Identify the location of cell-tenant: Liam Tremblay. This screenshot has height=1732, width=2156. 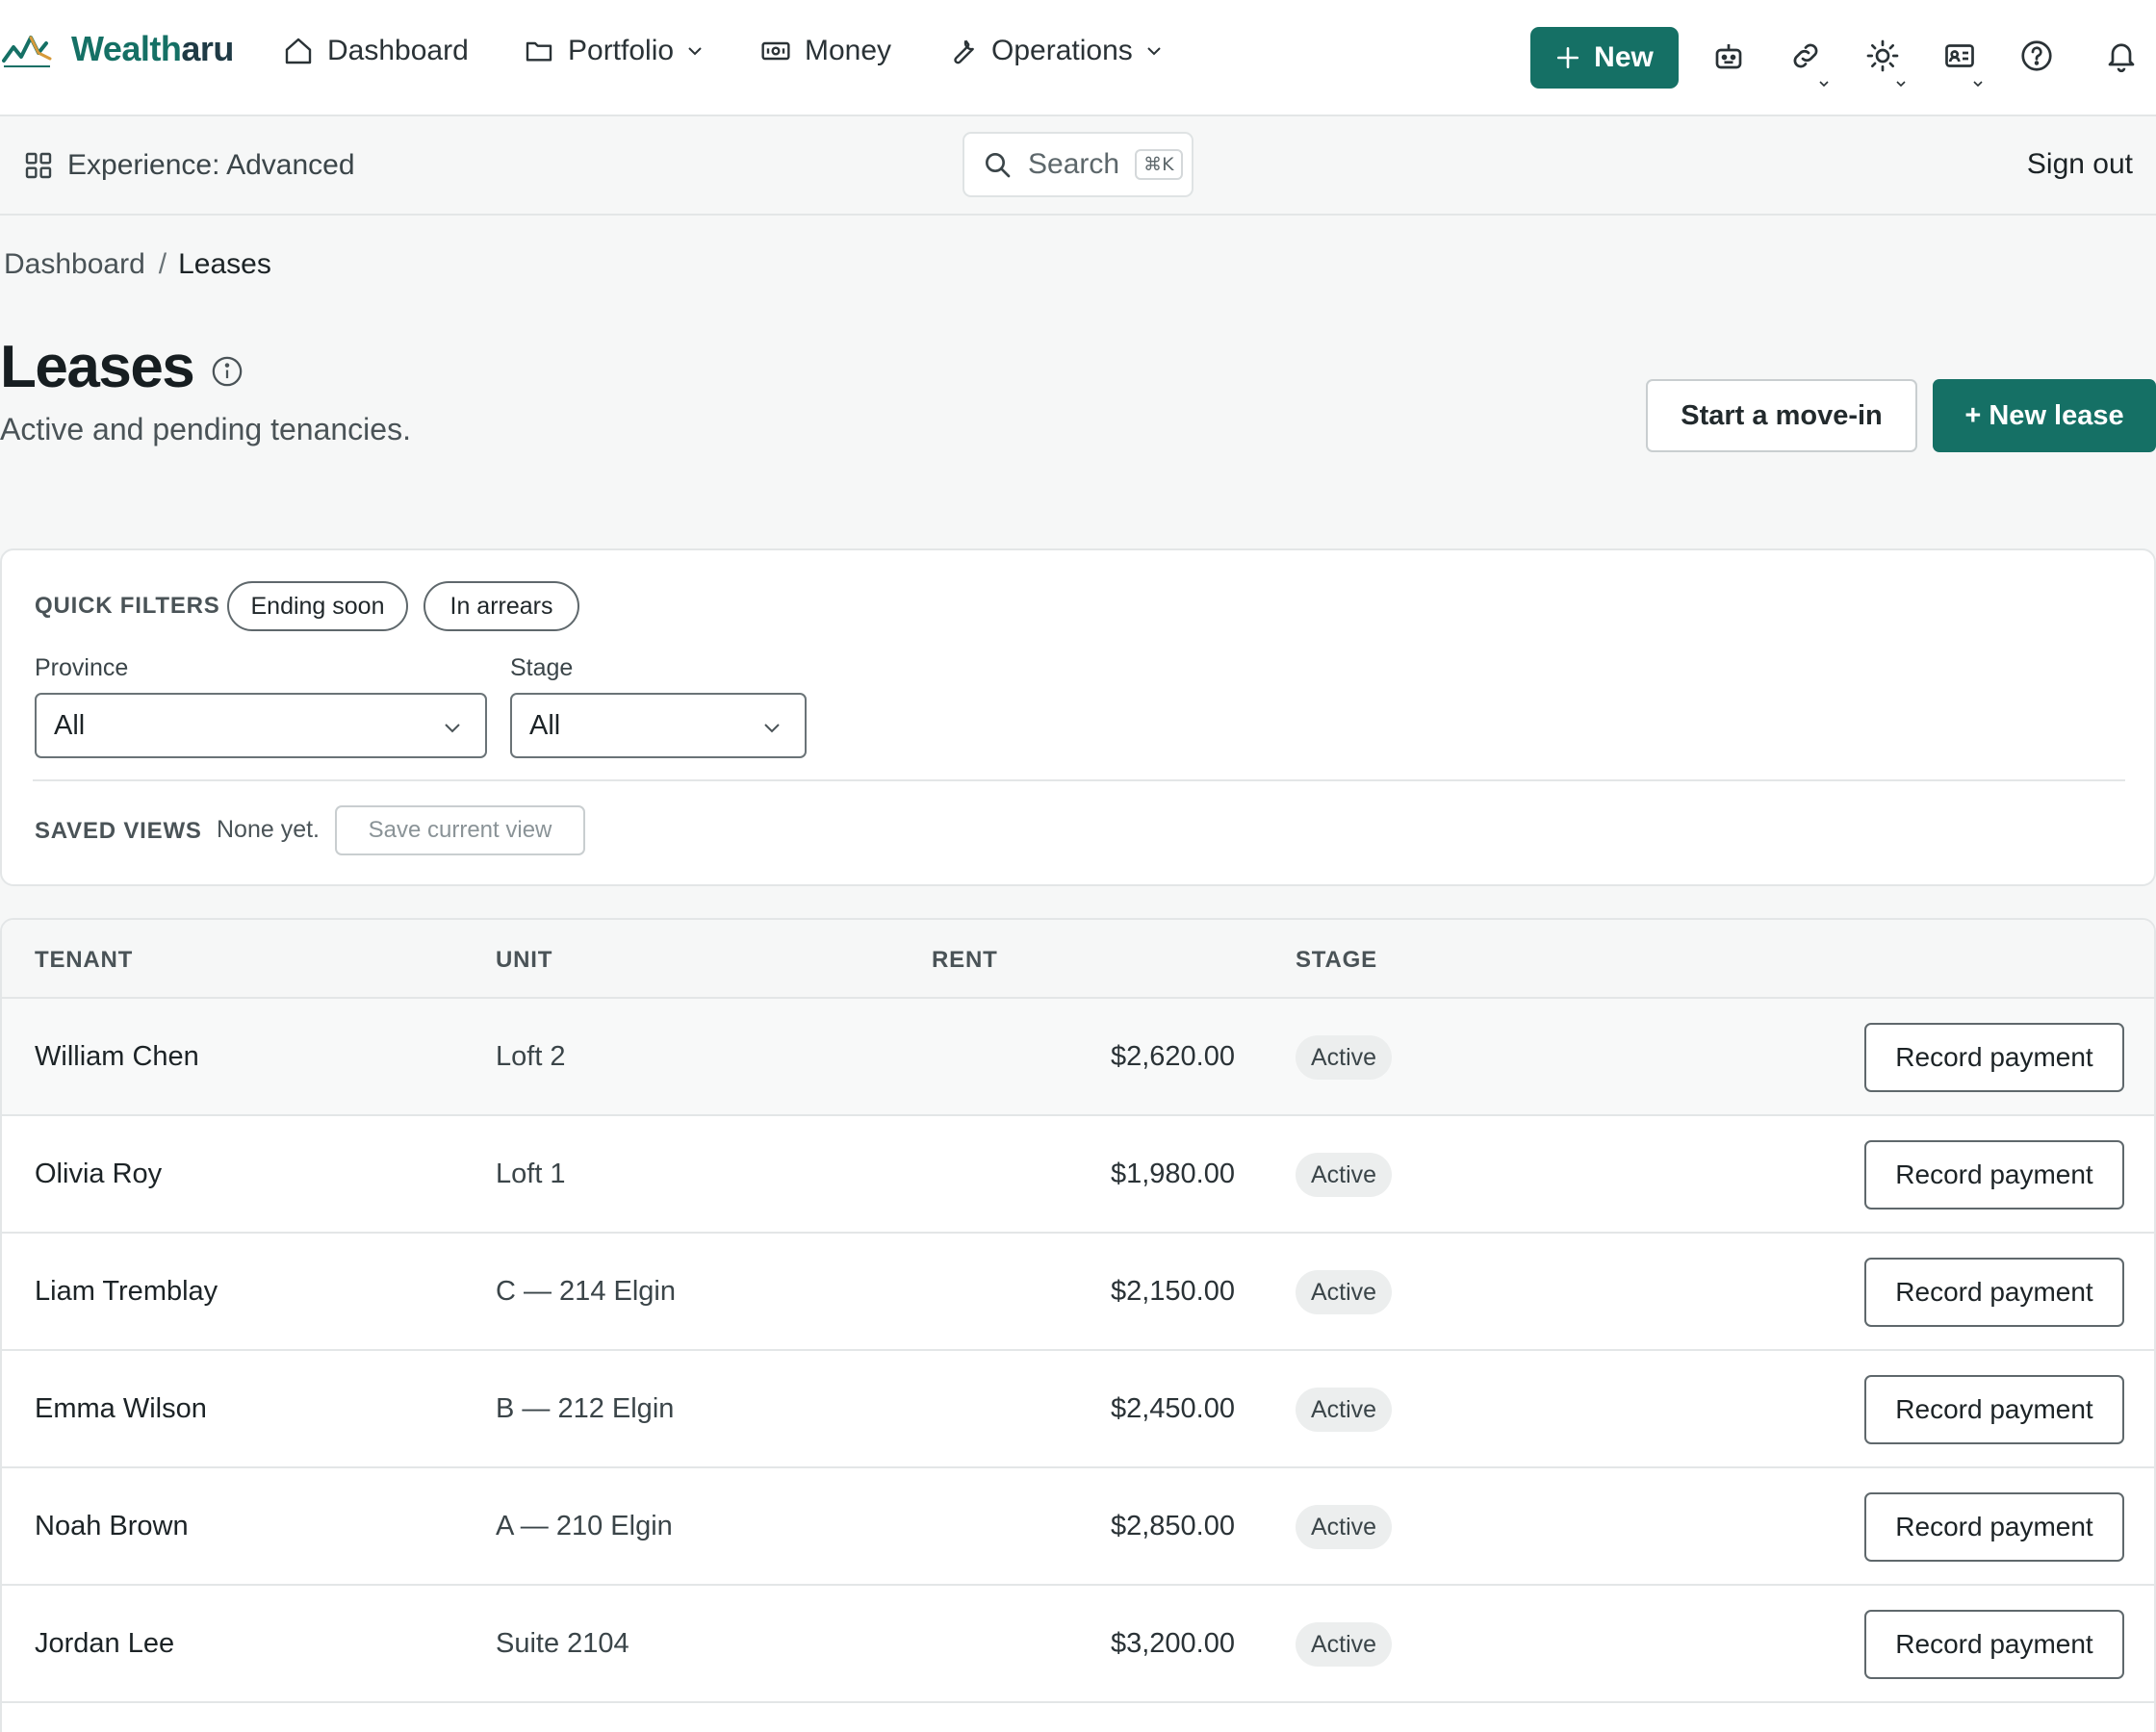
(126, 1291).